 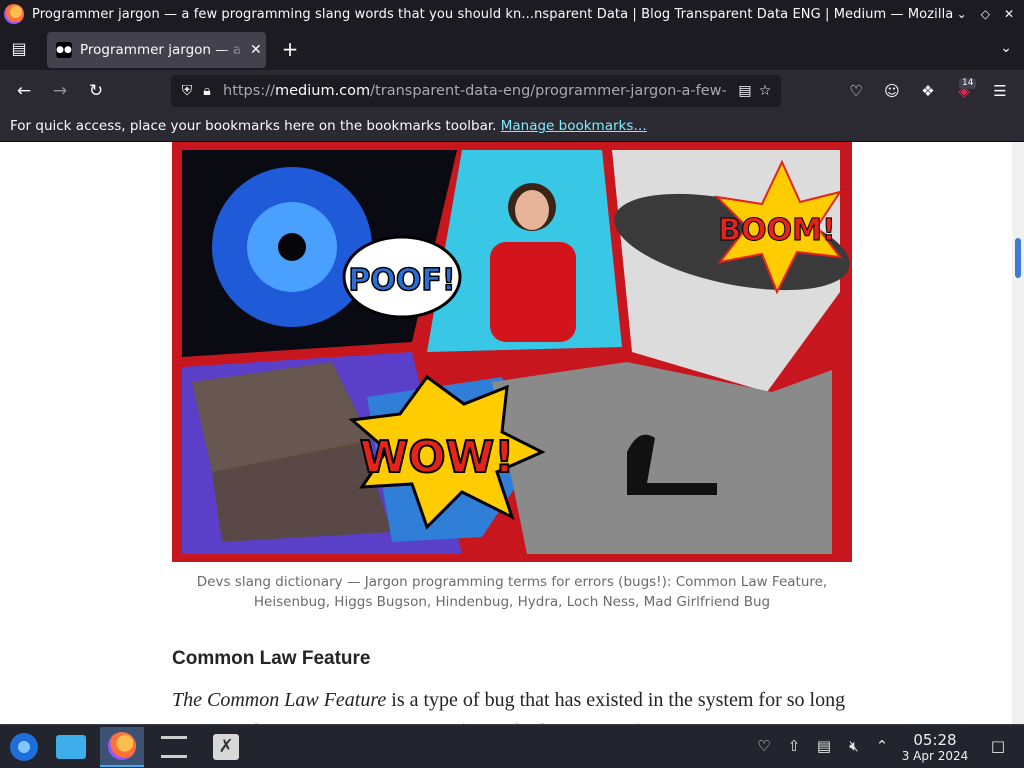 I want to click on wow-text: WOW!, so click(x=437, y=457).